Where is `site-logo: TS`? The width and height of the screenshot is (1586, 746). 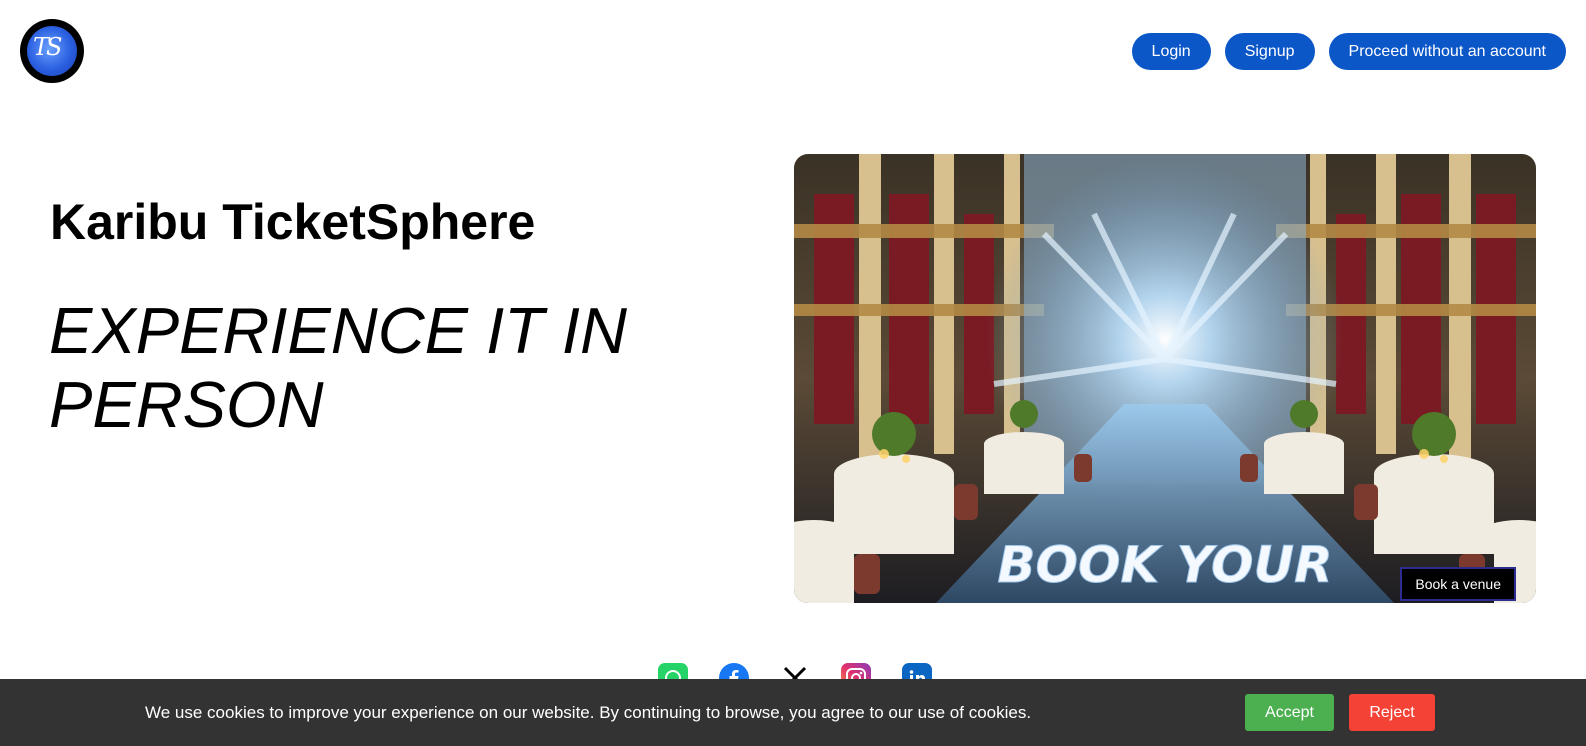
site-logo: TS is located at coordinates (52, 51).